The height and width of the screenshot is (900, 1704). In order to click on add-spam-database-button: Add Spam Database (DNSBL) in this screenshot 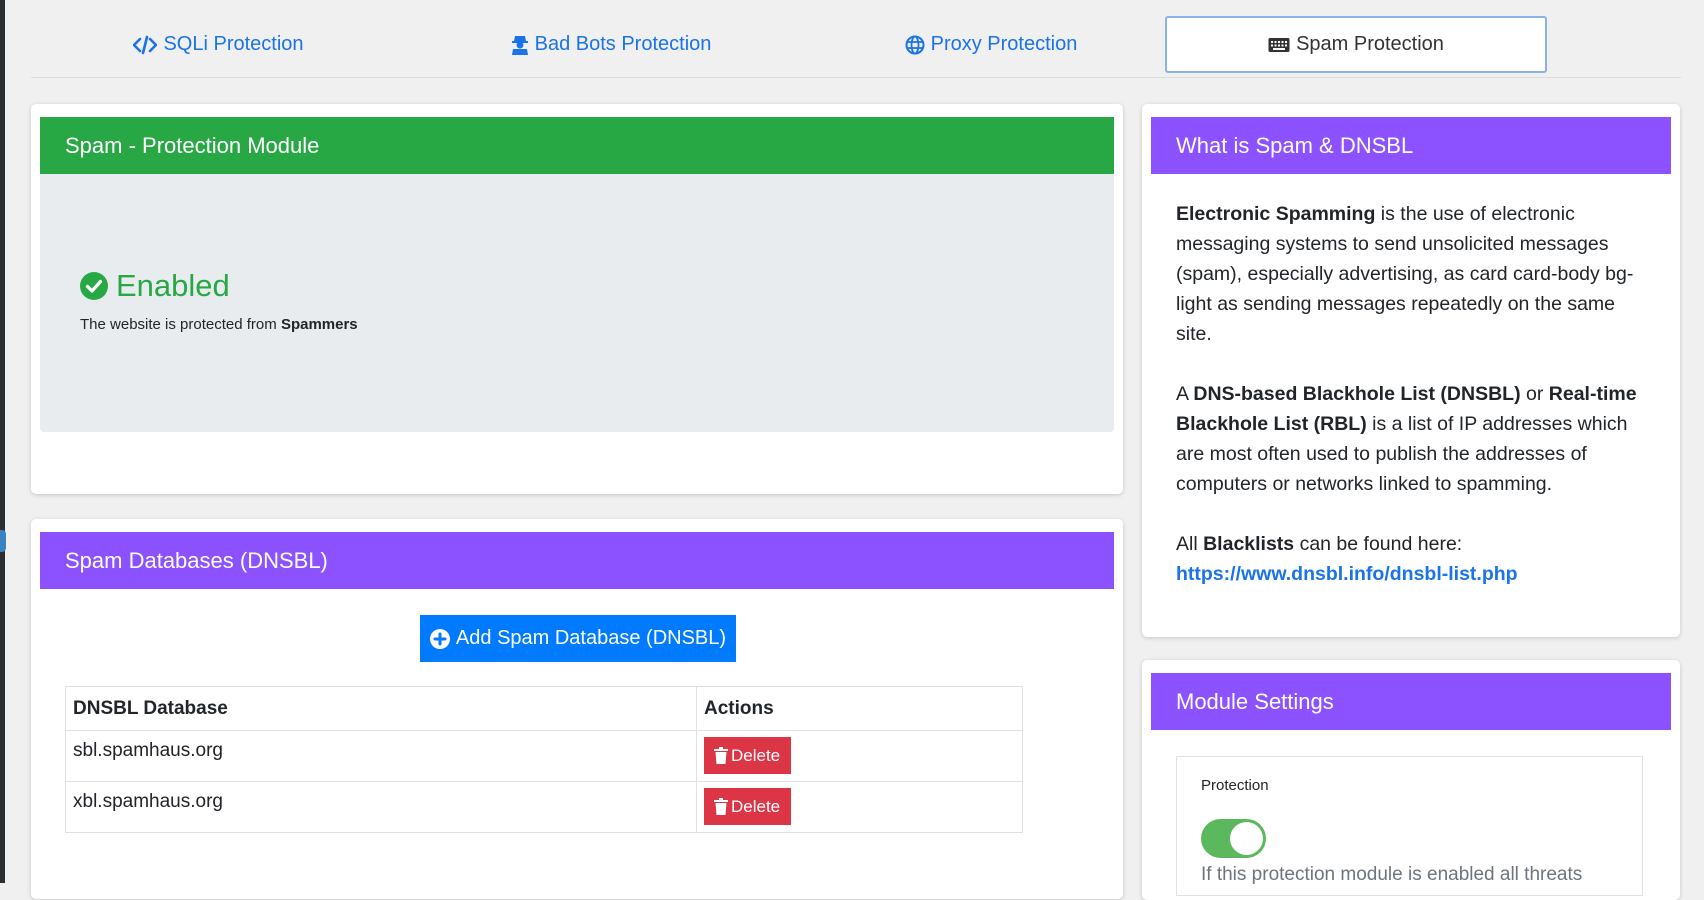, I will do `click(578, 638)`.